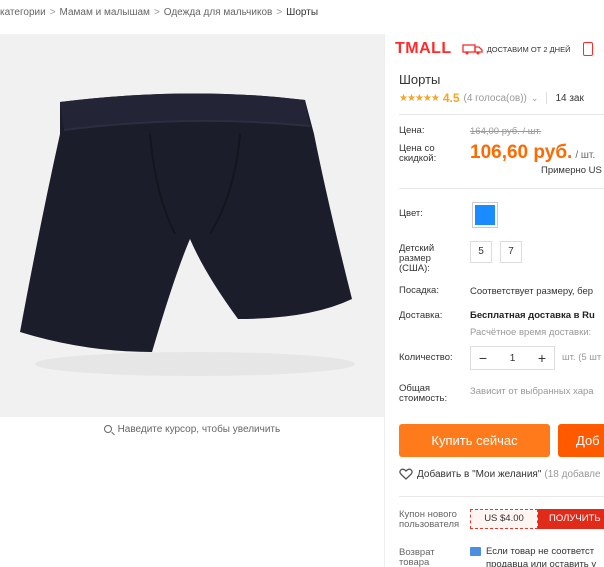  I want to click on shipping-label: Доставка:, so click(421, 315).